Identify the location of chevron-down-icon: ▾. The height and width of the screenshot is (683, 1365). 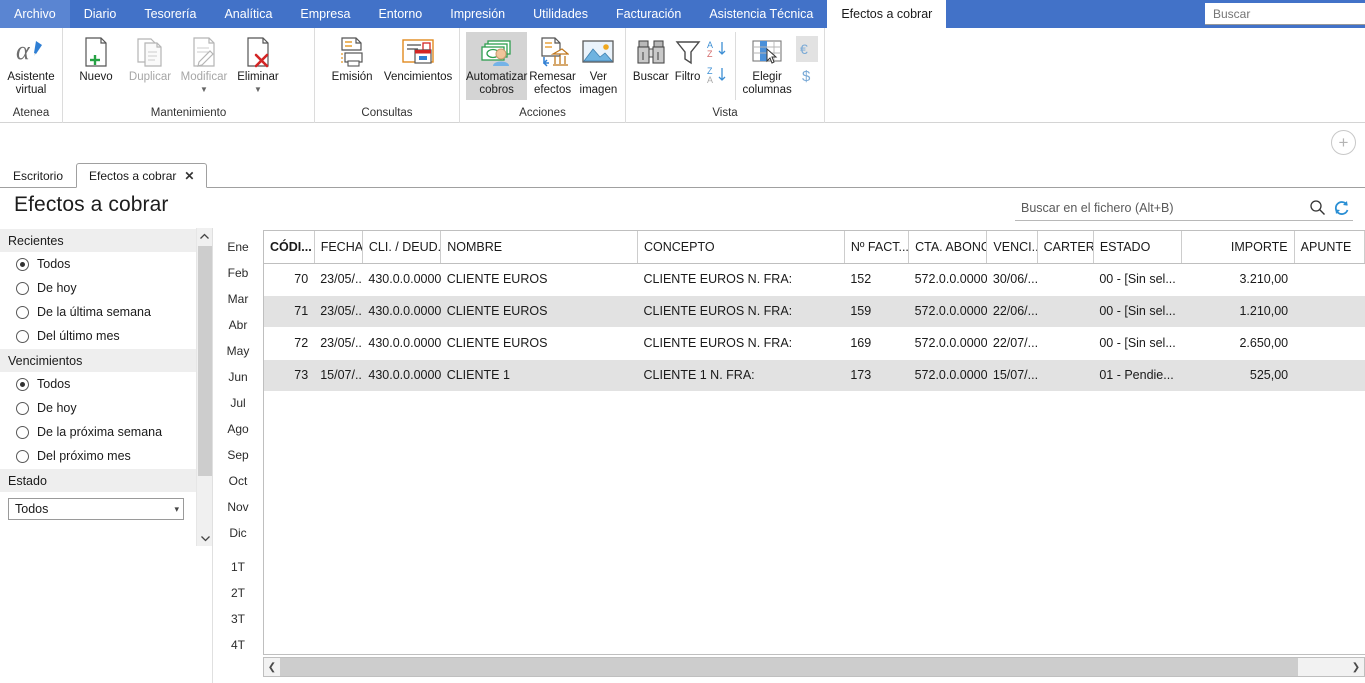
(176, 509).